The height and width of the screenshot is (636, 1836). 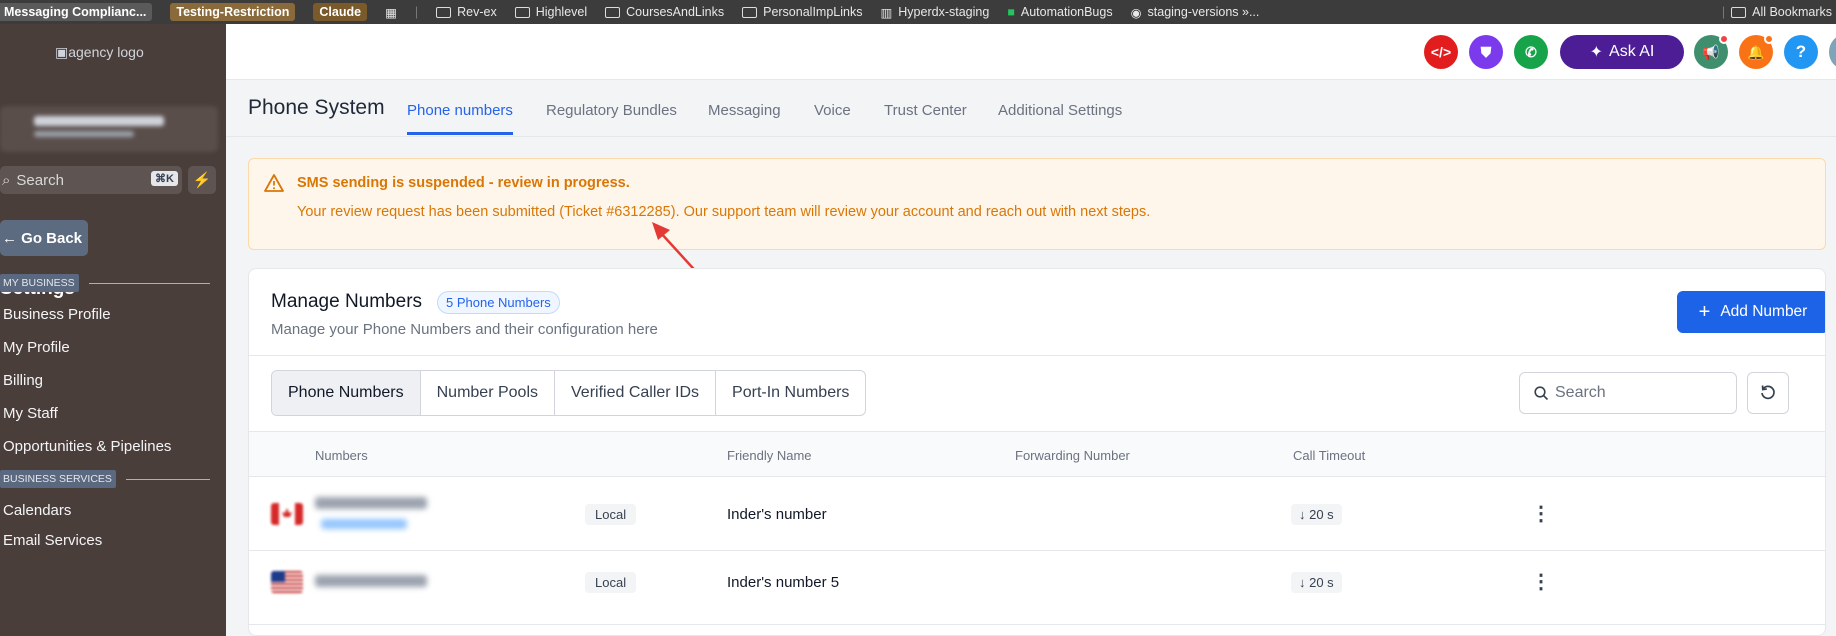 I want to click on sidebar-item-billing: Billing, so click(x=23, y=380).